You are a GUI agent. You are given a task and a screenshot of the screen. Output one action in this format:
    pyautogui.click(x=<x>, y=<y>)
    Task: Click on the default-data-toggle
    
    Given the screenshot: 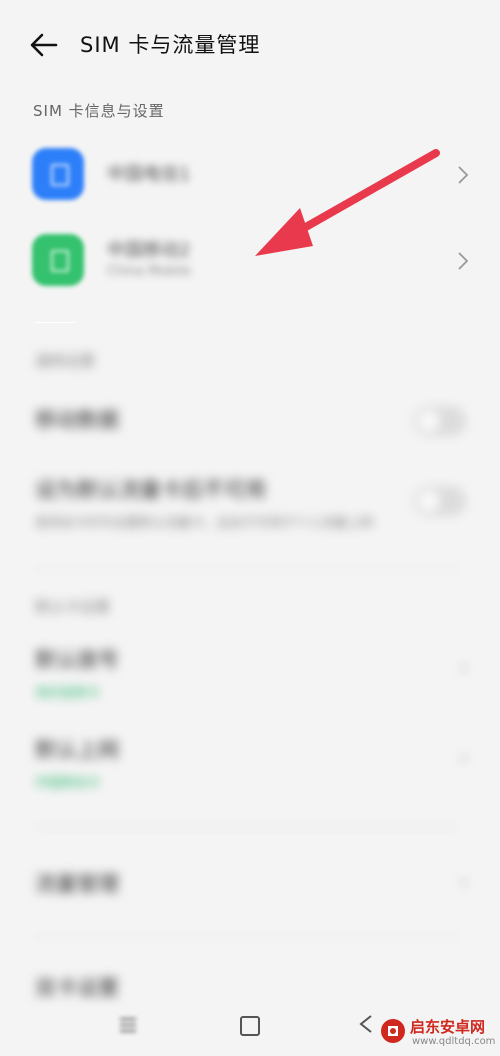 What is the action you would take?
    pyautogui.click(x=440, y=501)
    